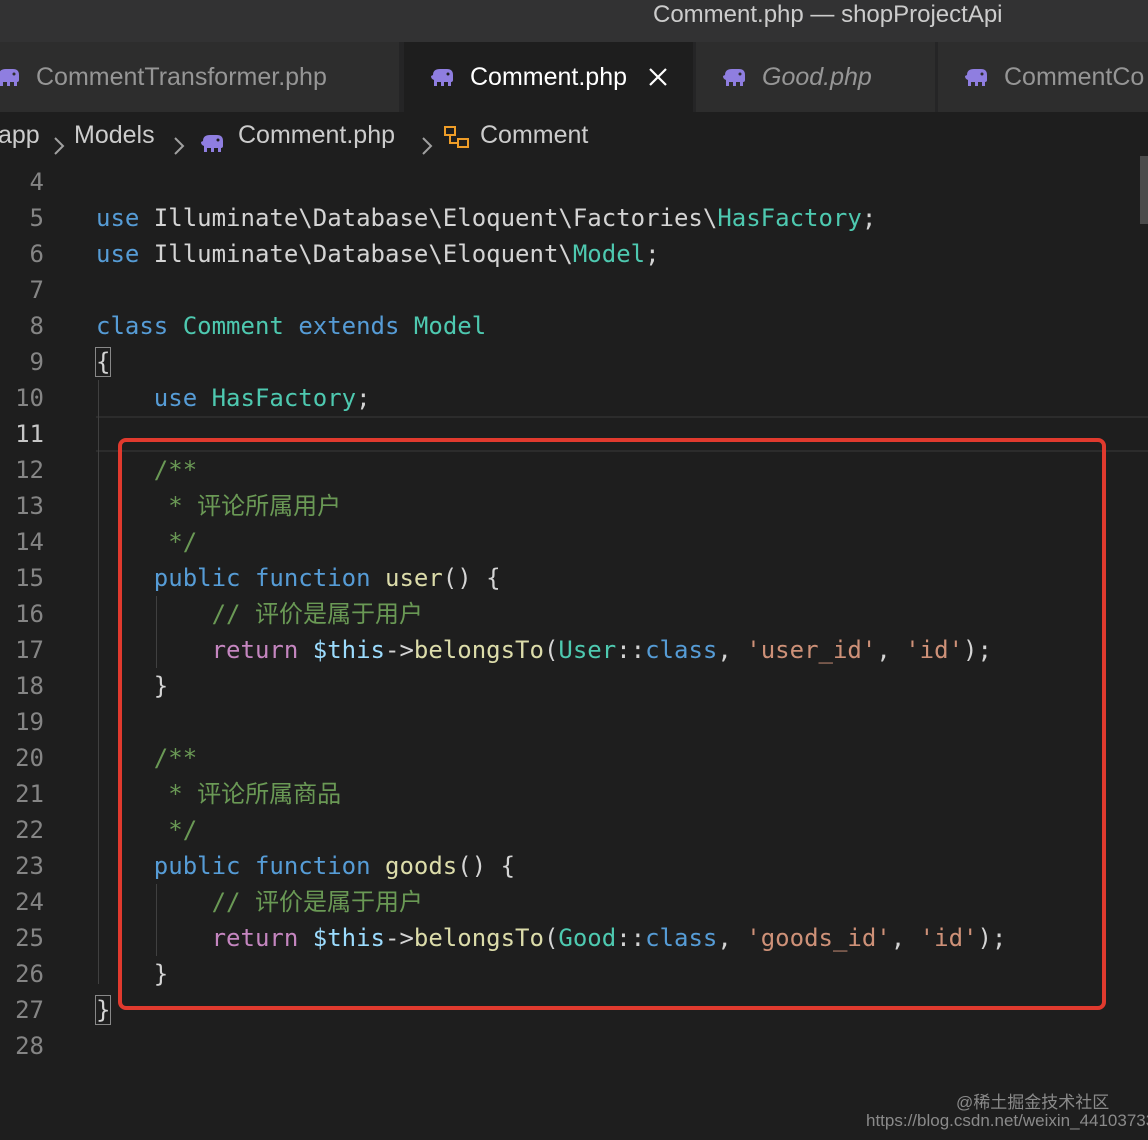 This screenshot has height=1140, width=1148. What do you see at coordinates (233, 326) in the screenshot?
I see `code-token: Comment` at bounding box center [233, 326].